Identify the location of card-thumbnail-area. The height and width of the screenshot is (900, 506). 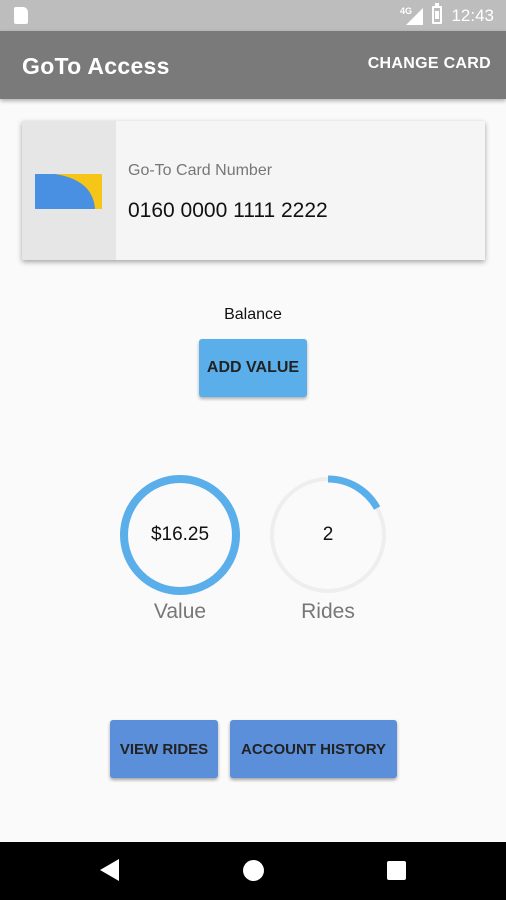
(69, 190).